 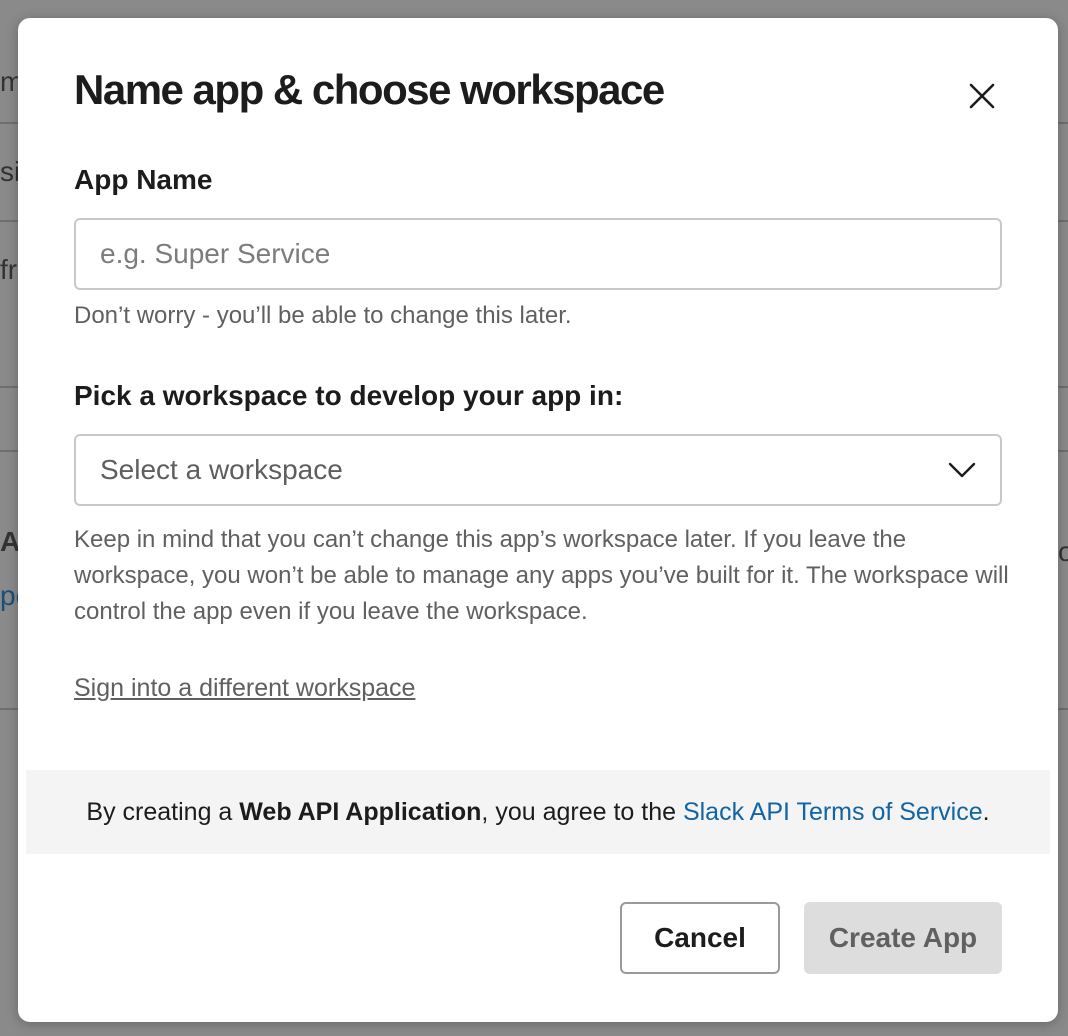 I want to click on terms-prefix: By creating a, so click(x=163, y=811).